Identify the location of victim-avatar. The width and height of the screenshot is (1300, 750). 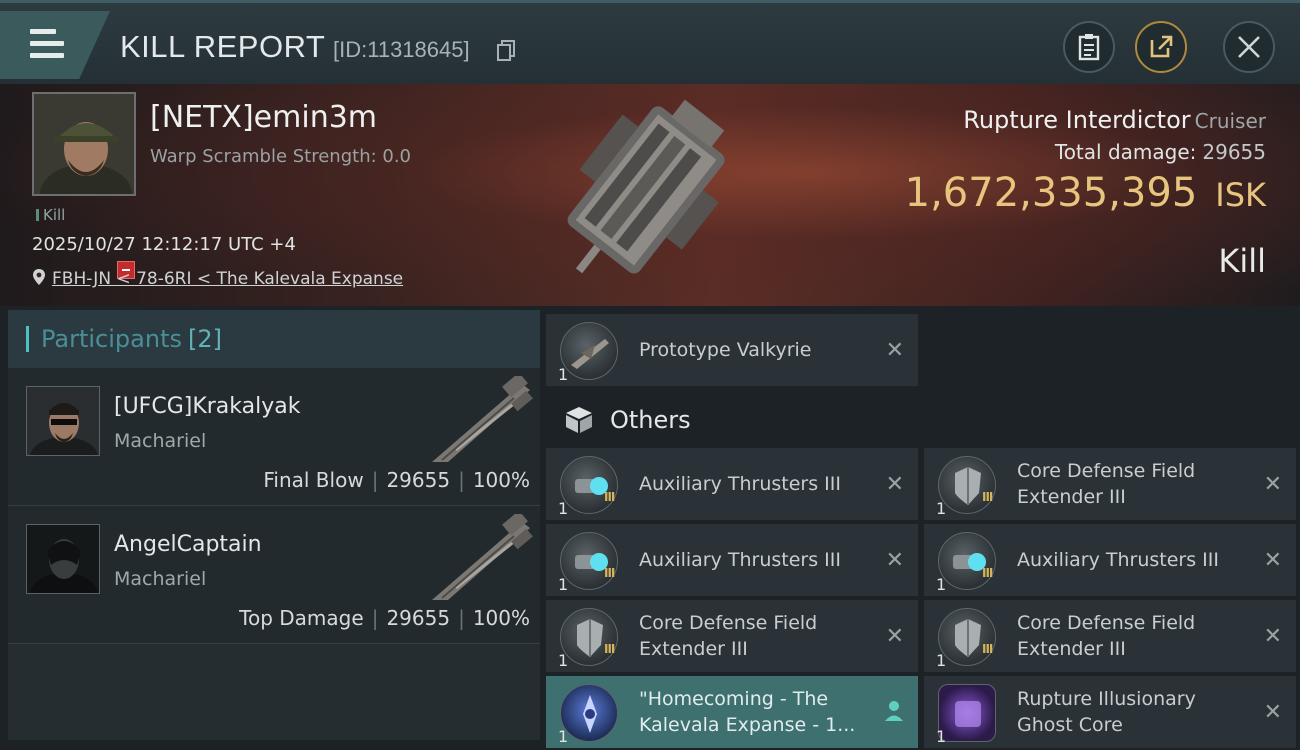
(84, 144).